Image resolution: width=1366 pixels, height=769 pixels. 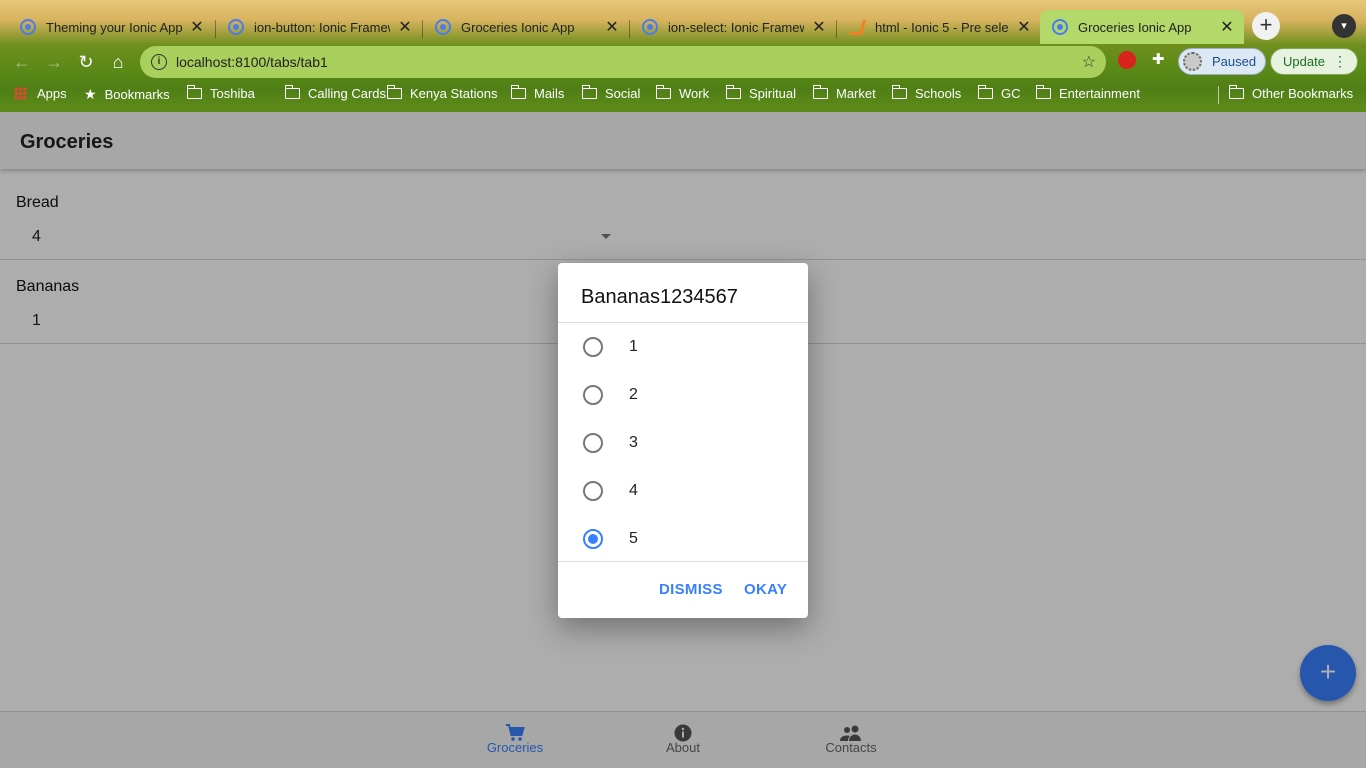 What do you see at coordinates (926, 93) in the screenshot?
I see `bookmark-folder: Schools` at bounding box center [926, 93].